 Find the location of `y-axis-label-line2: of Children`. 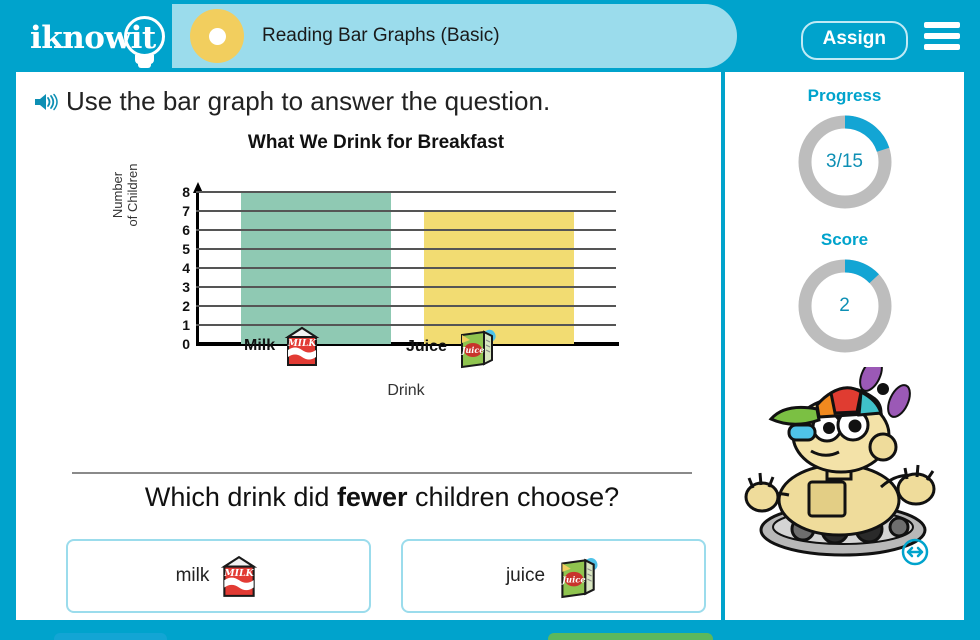

y-axis-label-line2: of Children is located at coordinates (132, 195).